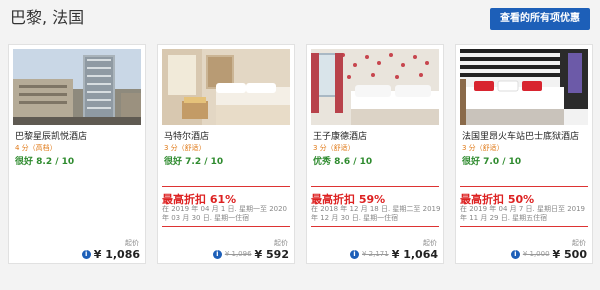 The height and width of the screenshot is (290, 600). Describe the element at coordinates (47, 17) in the screenshot. I see `page-title: 巴黎, 法国` at that location.